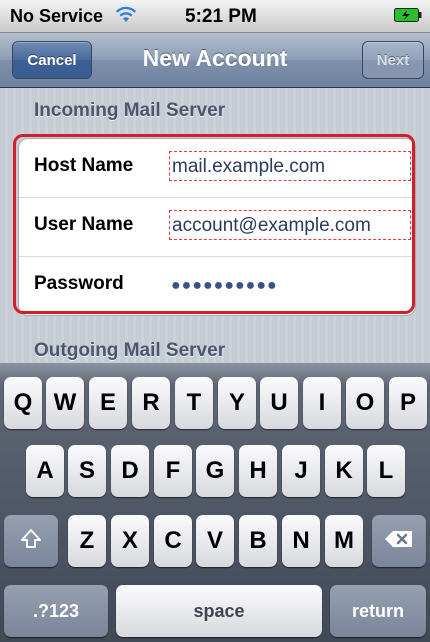  Describe the element at coordinates (79, 283) in the screenshot. I see `password-label: Password` at that location.